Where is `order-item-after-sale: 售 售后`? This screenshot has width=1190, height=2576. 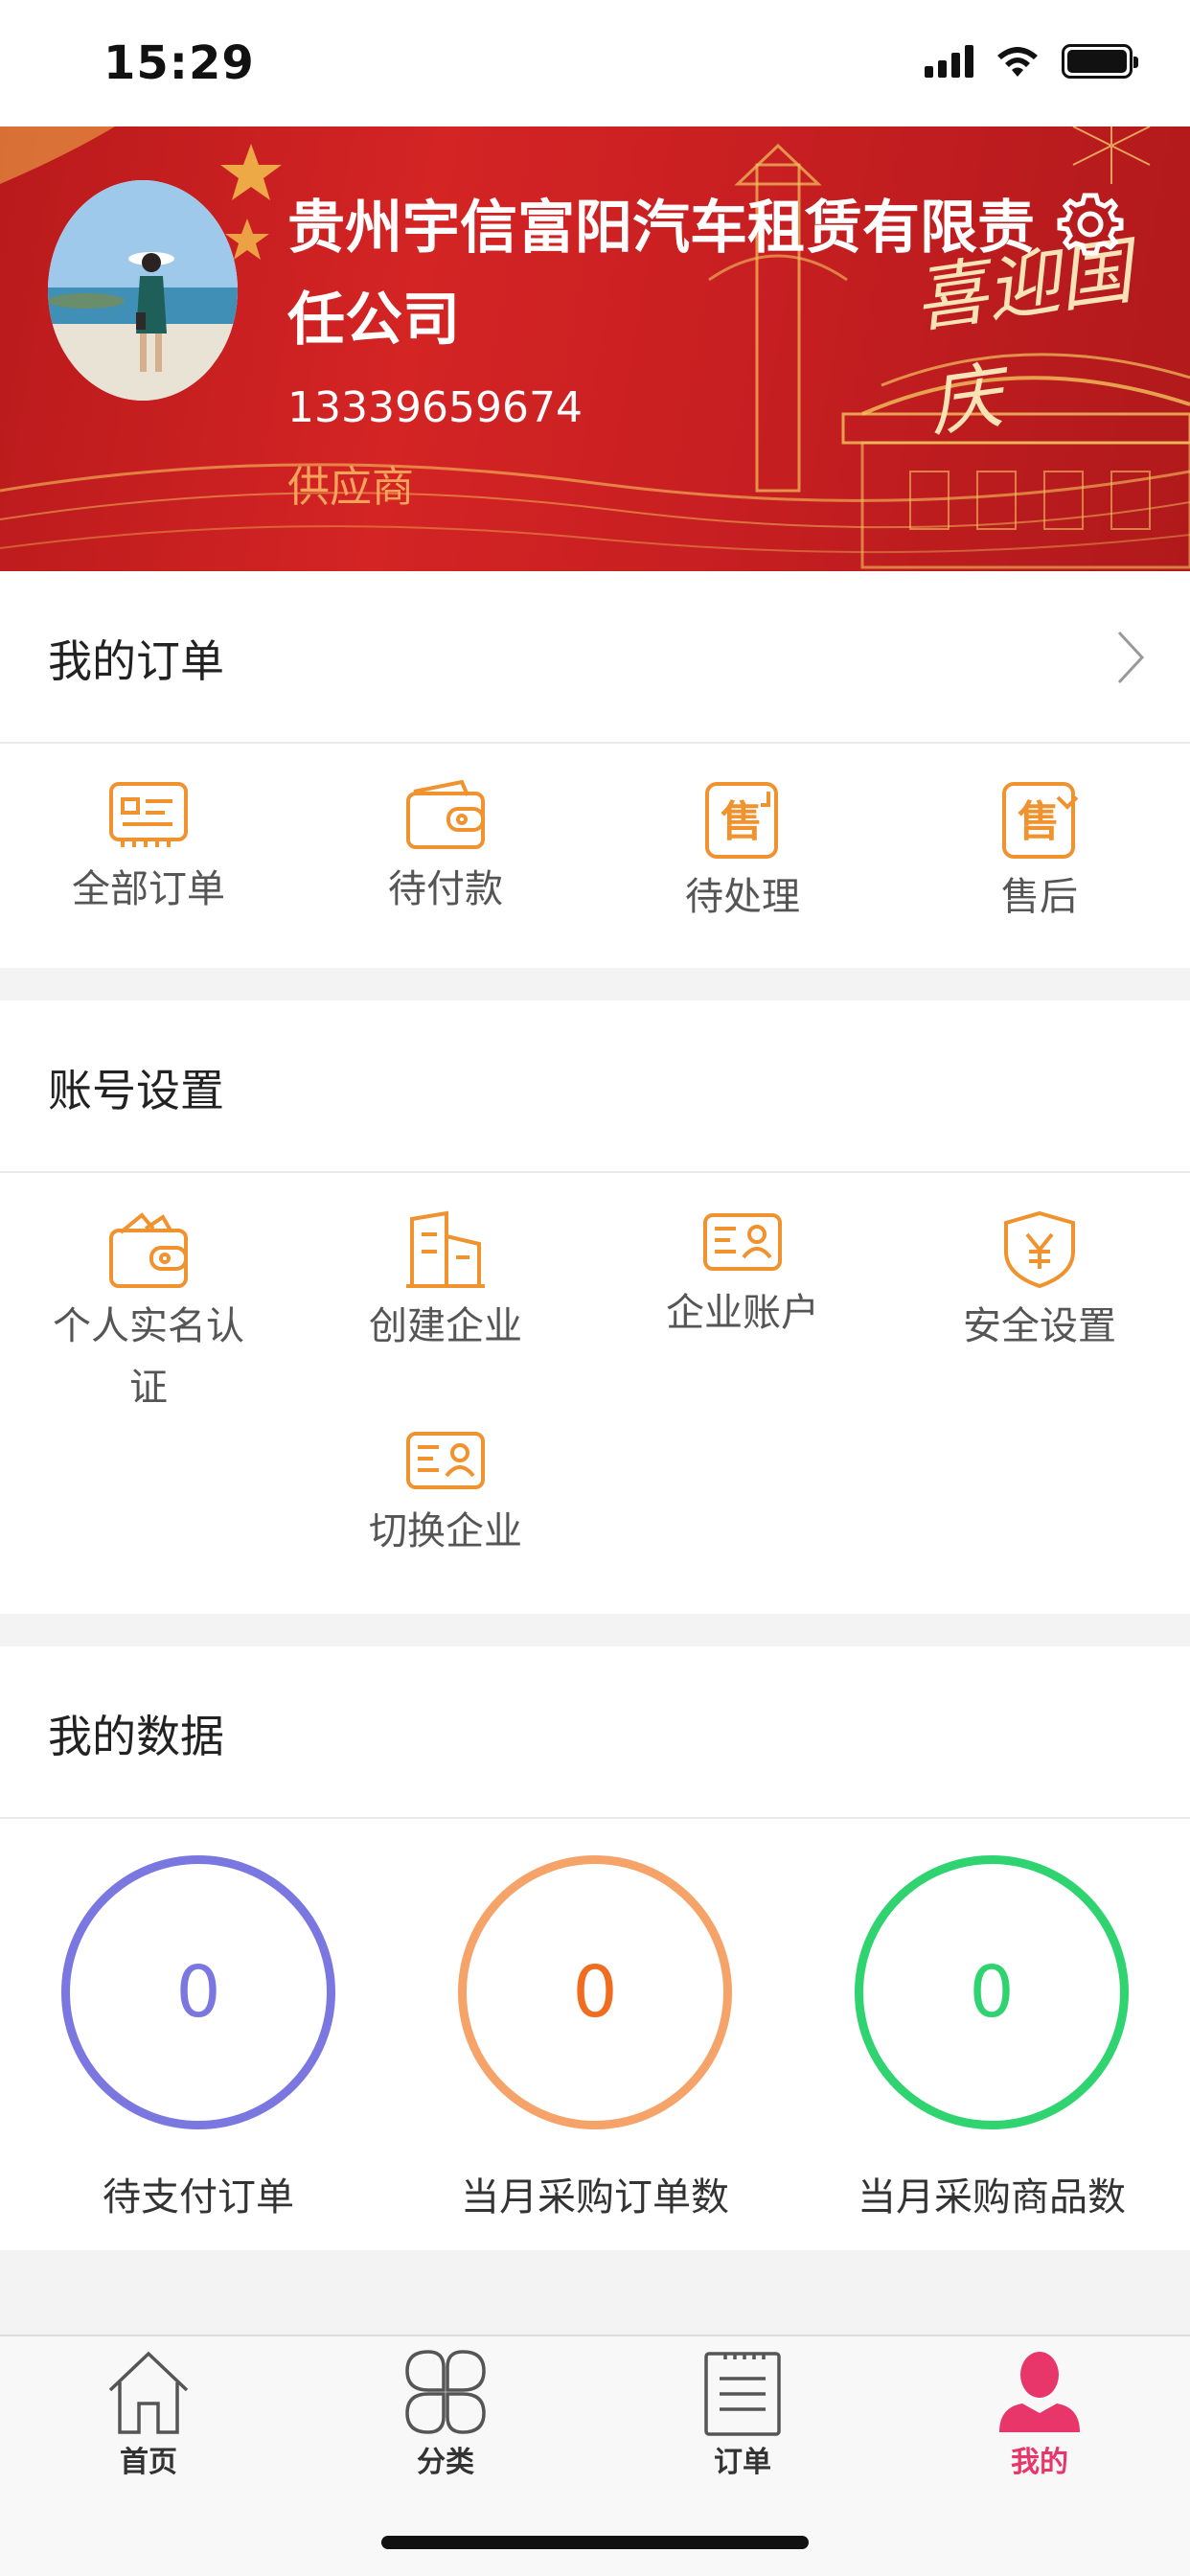
order-item-after-sale: 售 售后 is located at coordinates (1039, 853).